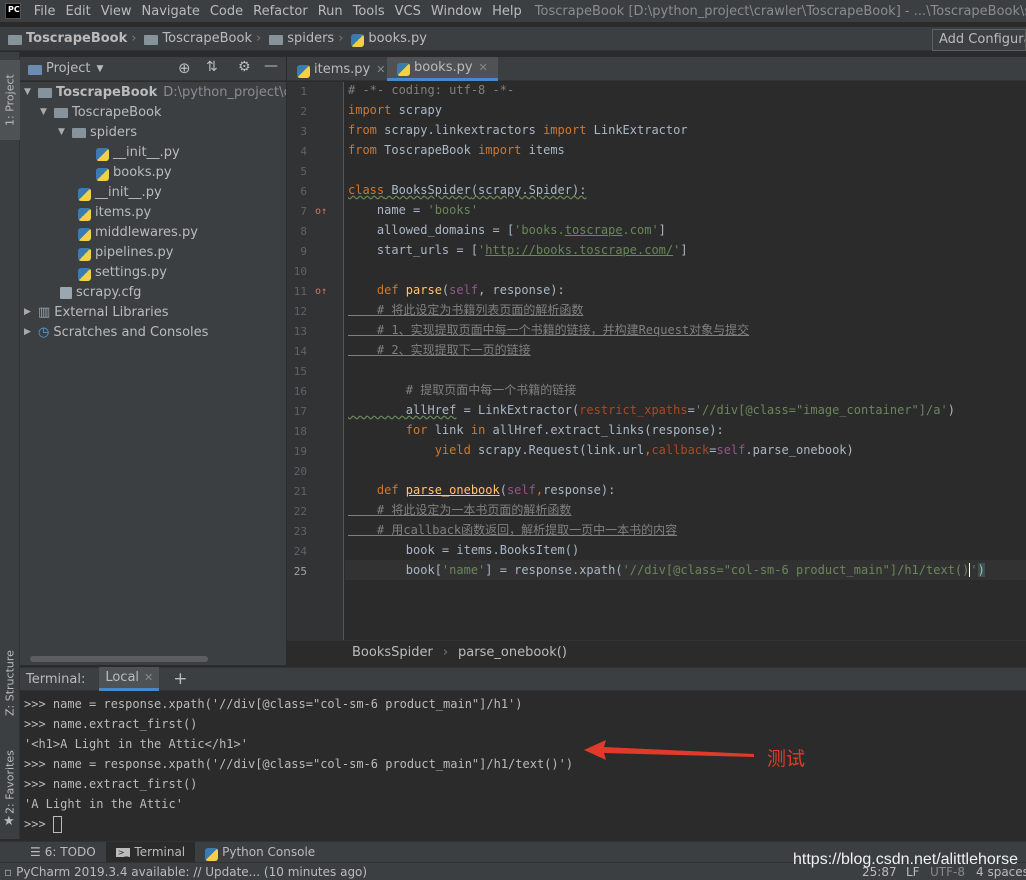 This screenshot has height=880, width=1026. Describe the element at coordinates (99, 69) in the screenshot. I see `chevron-down-icon: ▼` at that location.